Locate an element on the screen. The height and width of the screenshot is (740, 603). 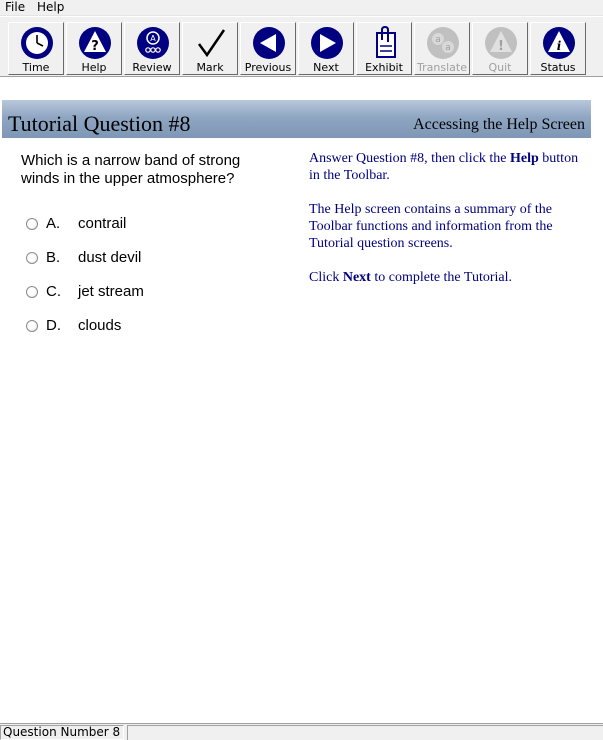
help-question-icon: ? is located at coordinates (95, 43).